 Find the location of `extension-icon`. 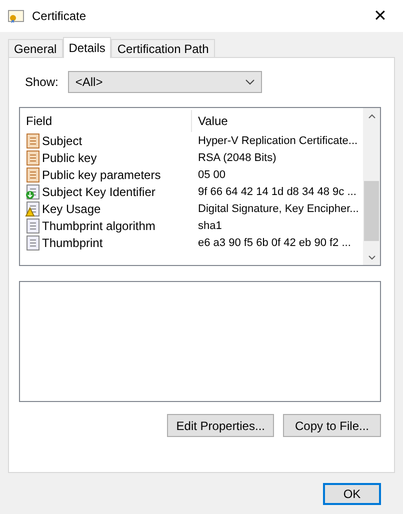

extension-icon is located at coordinates (33, 192).